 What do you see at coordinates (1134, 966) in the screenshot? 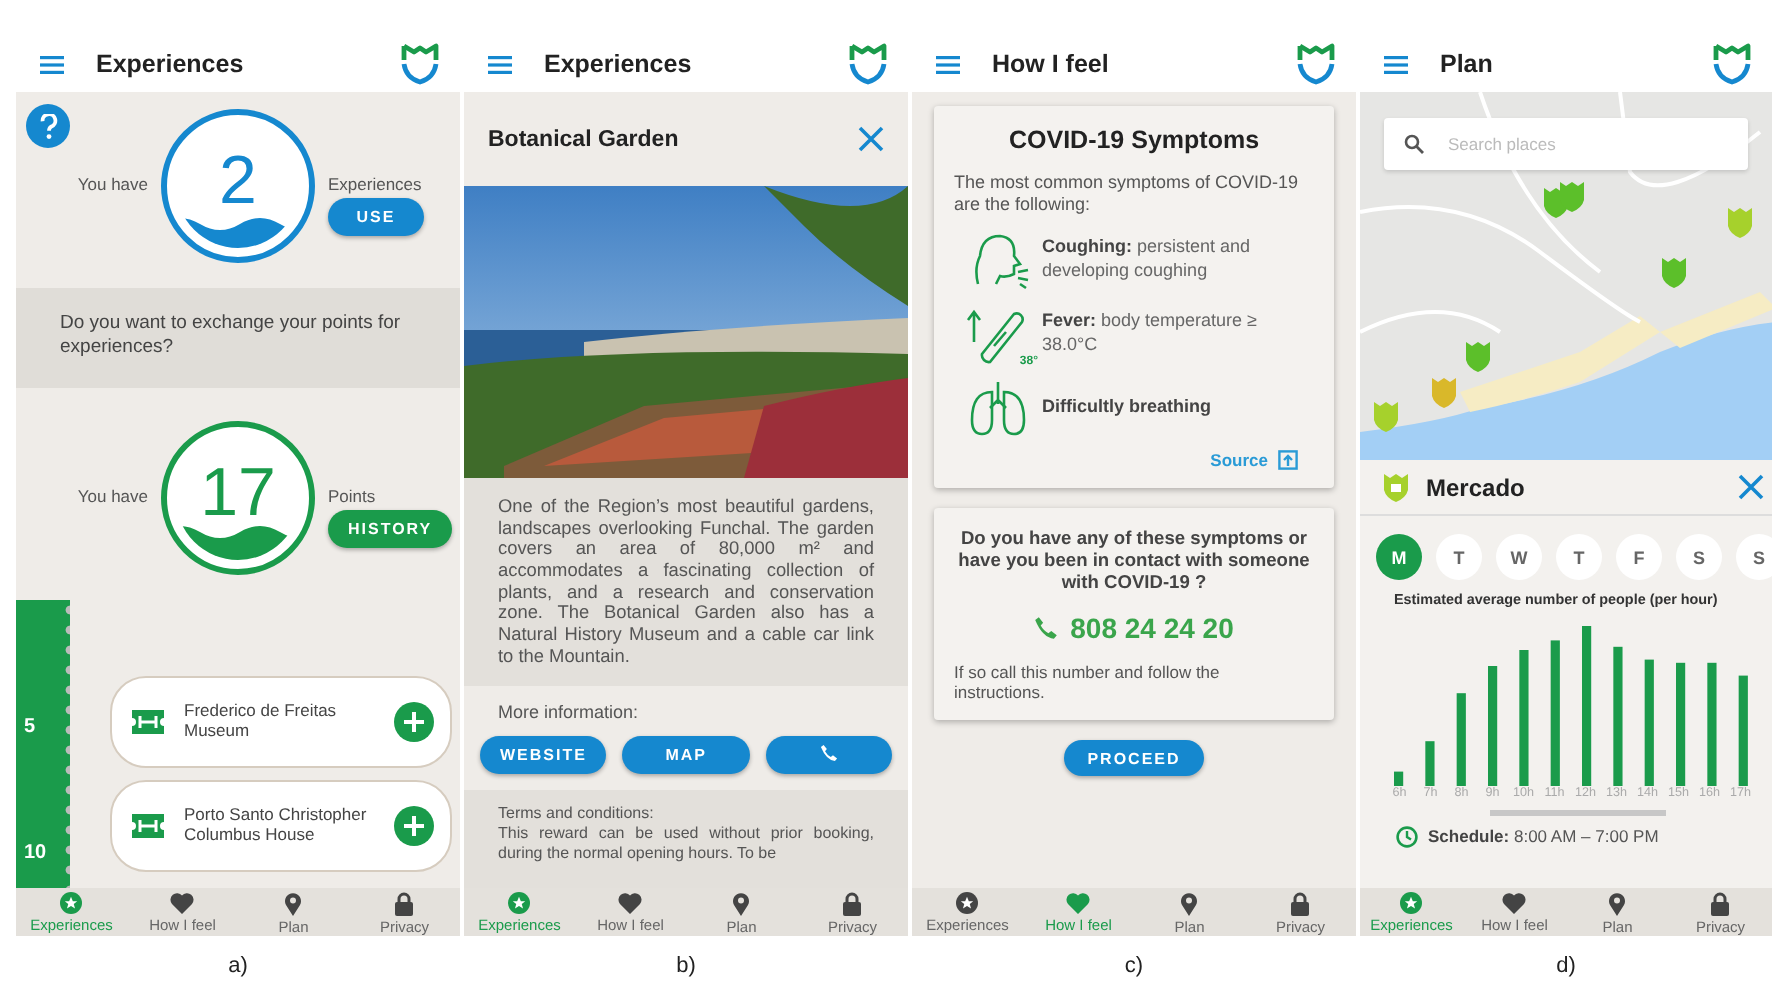
I see `figure-caption: c)` at bounding box center [1134, 966].